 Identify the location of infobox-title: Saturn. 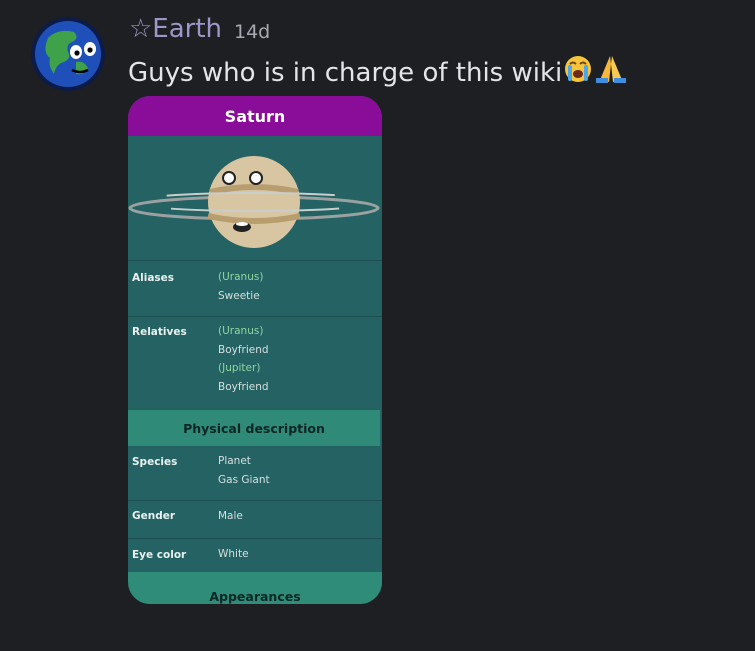
(255, 116).